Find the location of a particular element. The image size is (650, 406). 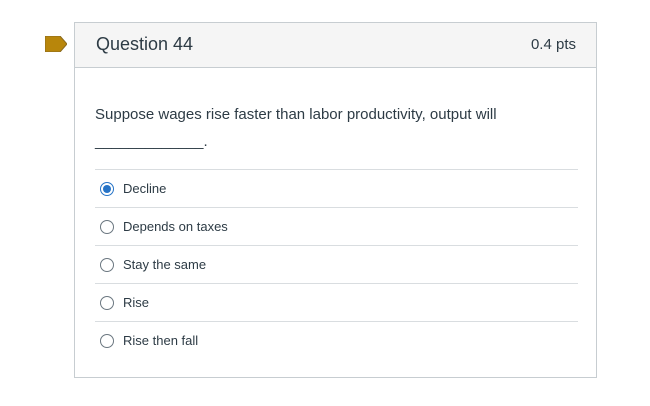

answer-label: Stay the same is located at coordinates (165, 264).